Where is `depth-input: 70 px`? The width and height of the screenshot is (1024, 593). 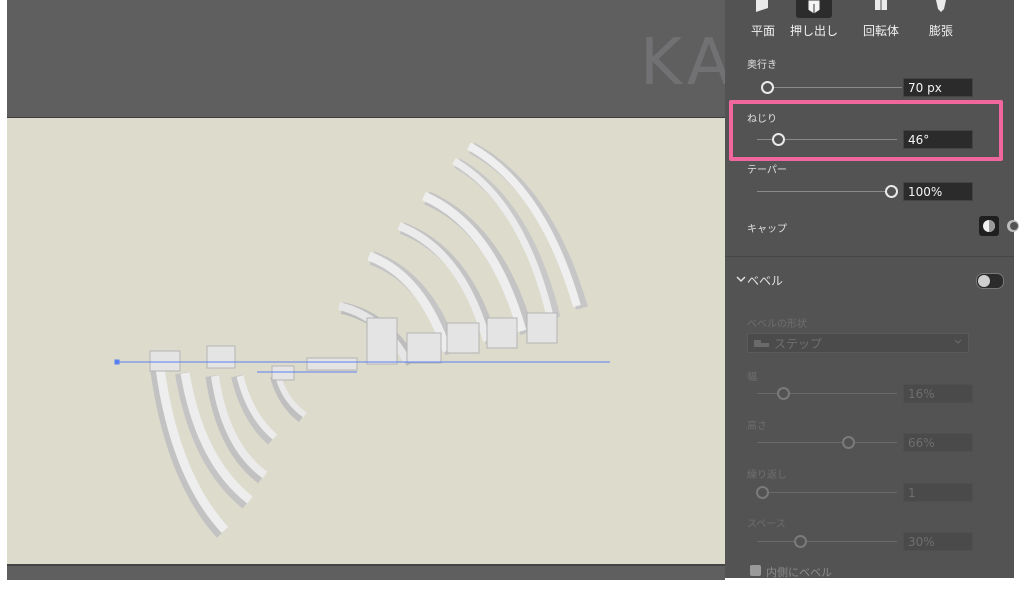
depth-input: 70 px is located at coordinates (938, 87).